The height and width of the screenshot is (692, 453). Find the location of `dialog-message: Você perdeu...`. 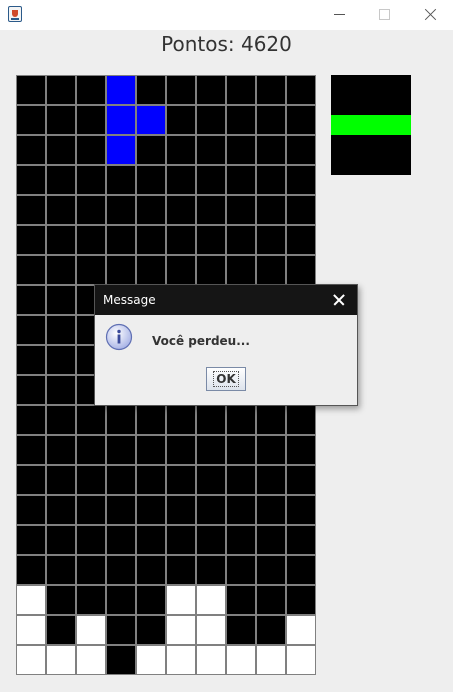

dialog-message: Você perdeu... is located at coordinates (201, 341).